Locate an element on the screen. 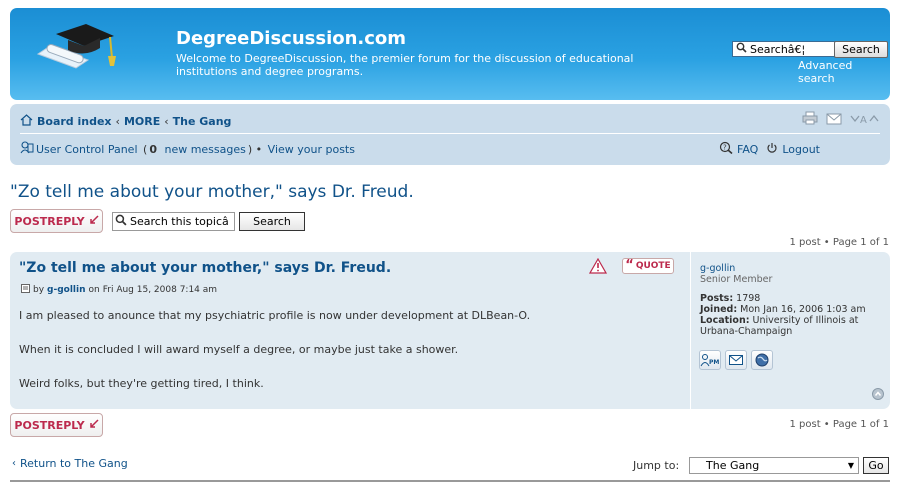 This screenshot has width=900, height=484. go-button: Go is located at coordinates (876, 465).